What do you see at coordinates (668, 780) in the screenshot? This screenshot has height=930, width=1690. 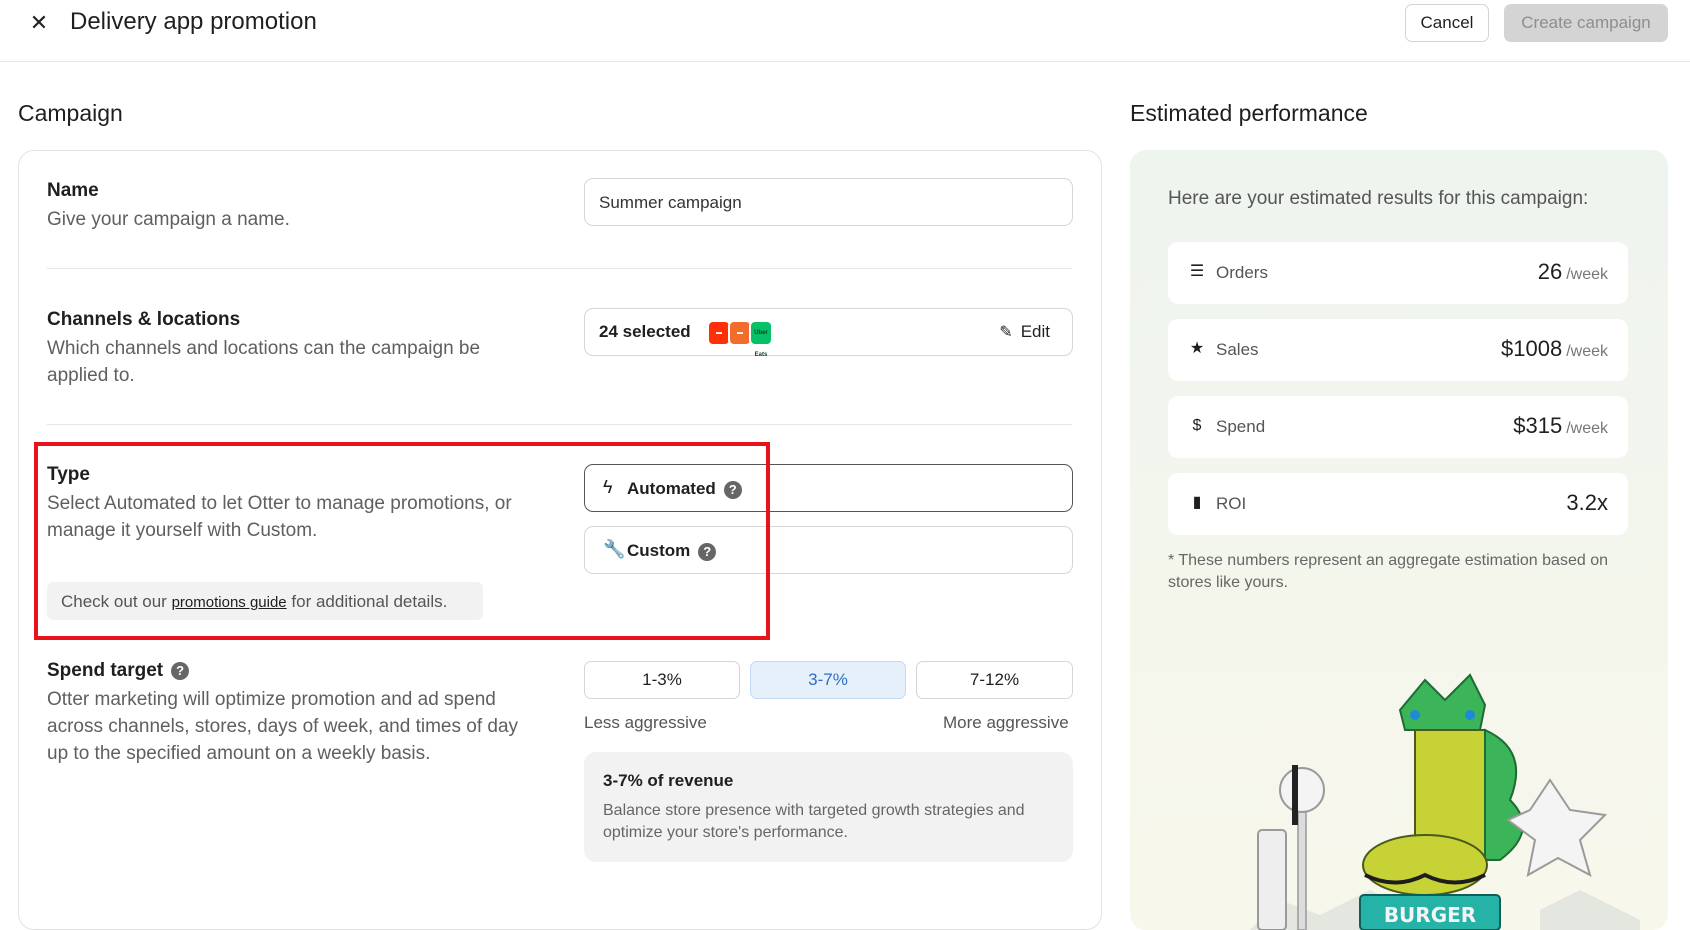 I see `spend-info-title: 3-7% of revenue` at bounding box center [668, 780].